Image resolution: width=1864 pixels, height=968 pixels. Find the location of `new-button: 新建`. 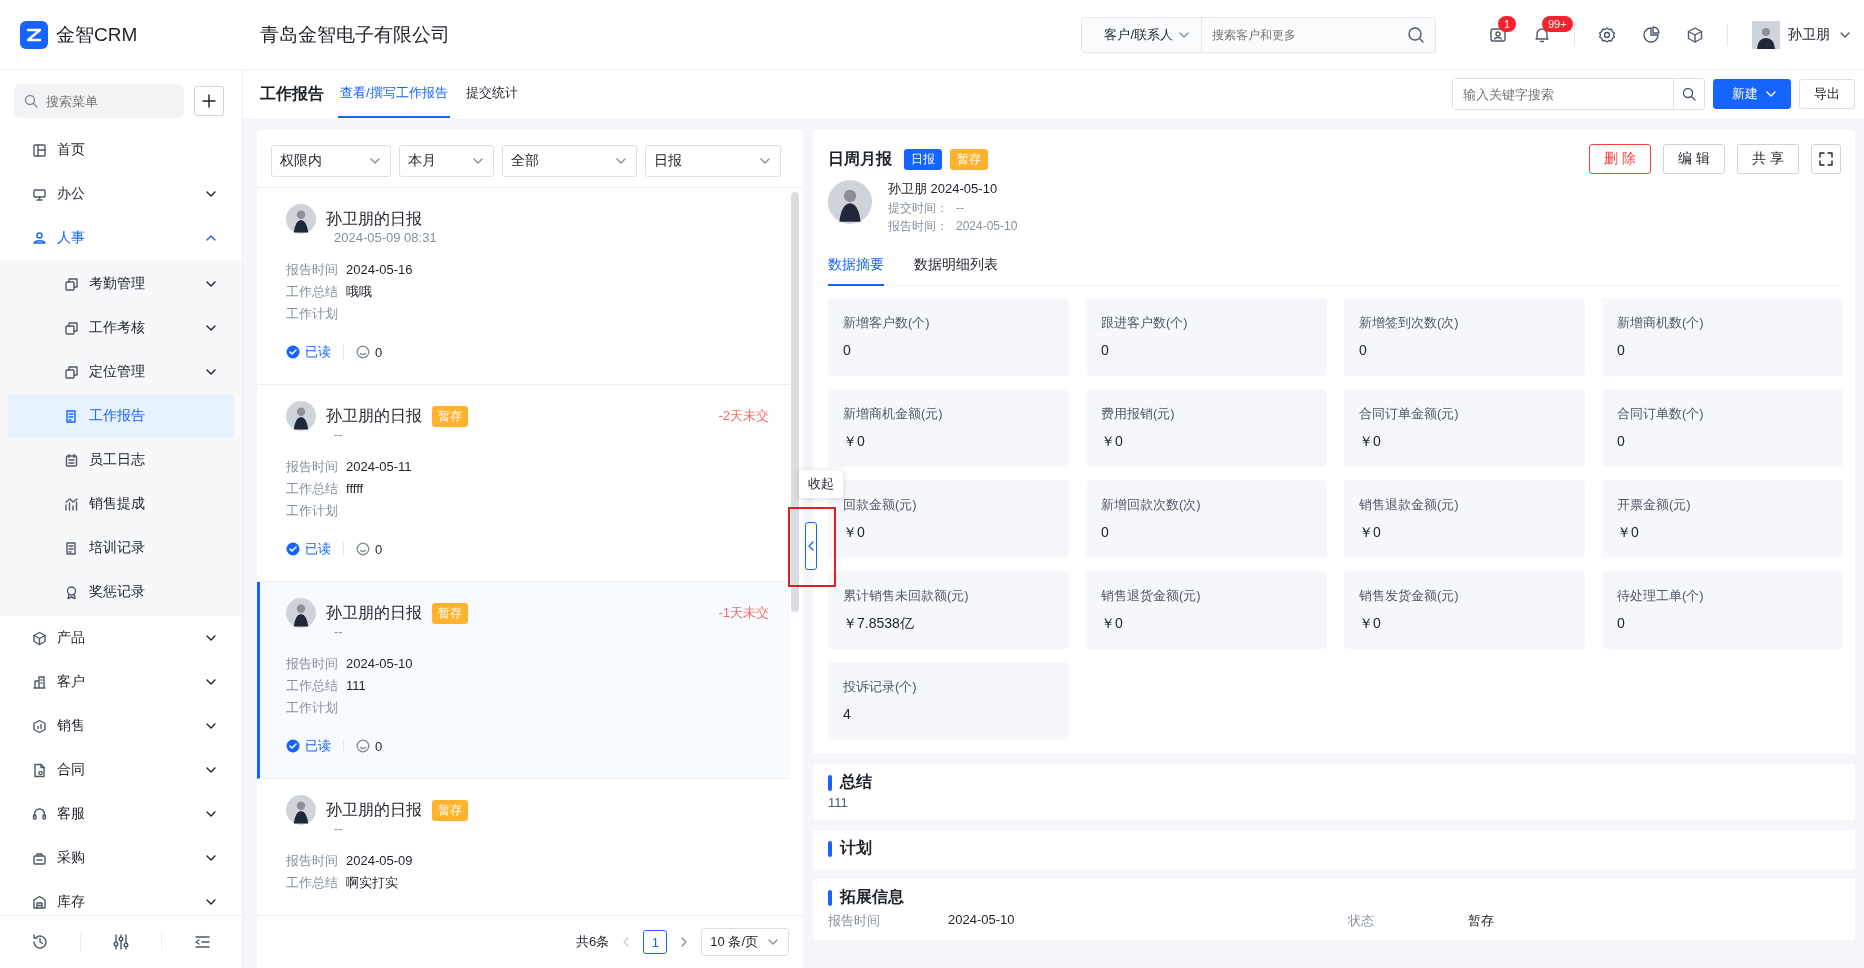

new-button: 新建 is located at coordinates (1752, 94).